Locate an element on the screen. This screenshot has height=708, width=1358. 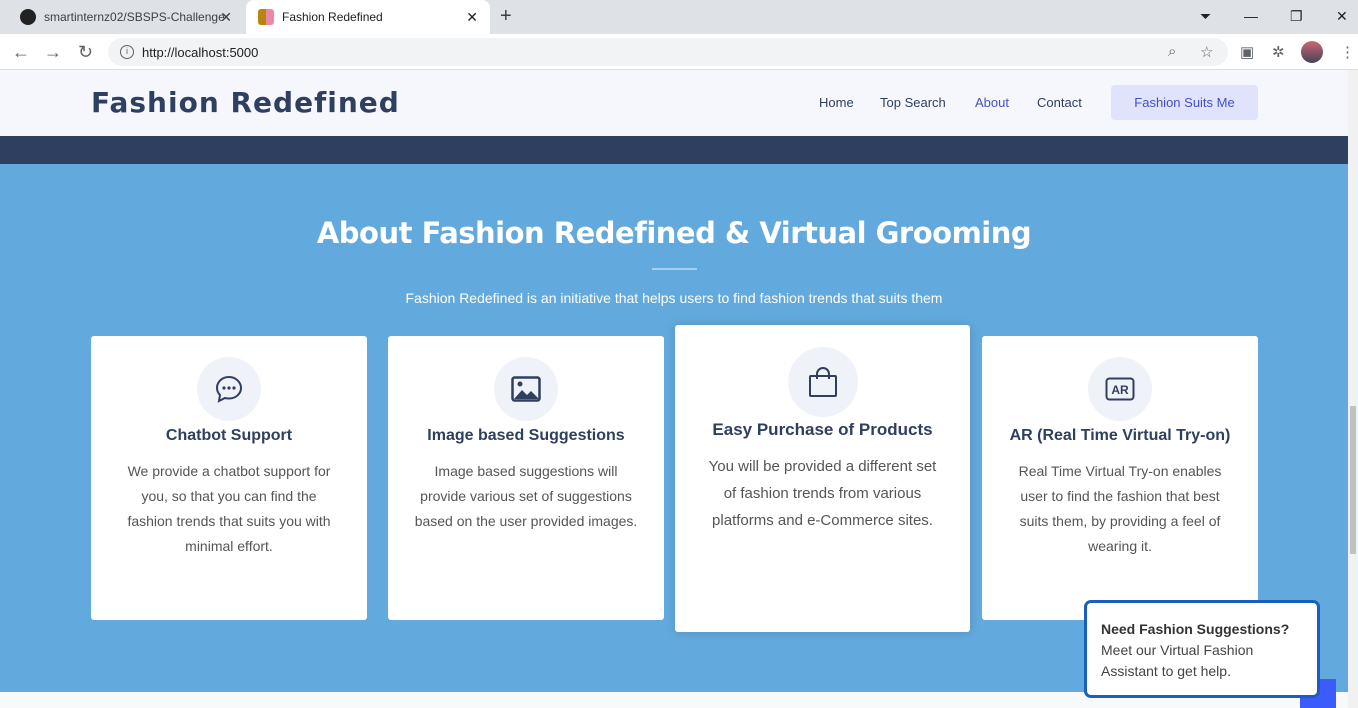
github-icon is located at coordinates (28, 17).